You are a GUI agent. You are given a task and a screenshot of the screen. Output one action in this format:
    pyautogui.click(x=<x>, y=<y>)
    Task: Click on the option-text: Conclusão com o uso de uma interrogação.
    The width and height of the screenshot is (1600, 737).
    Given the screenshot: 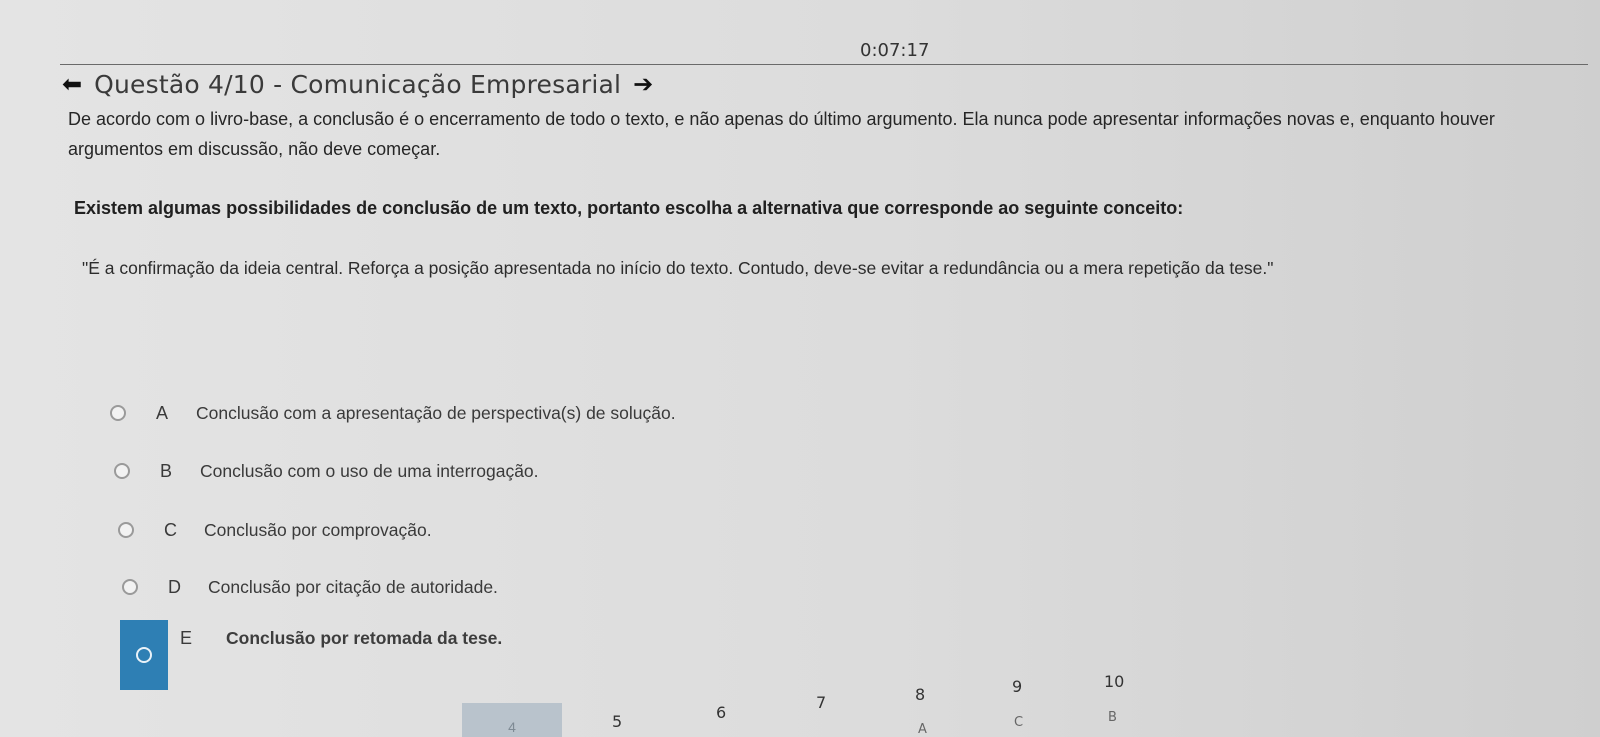 What is the action you would take?
    pyautogui.click(x=369, y=470)
    